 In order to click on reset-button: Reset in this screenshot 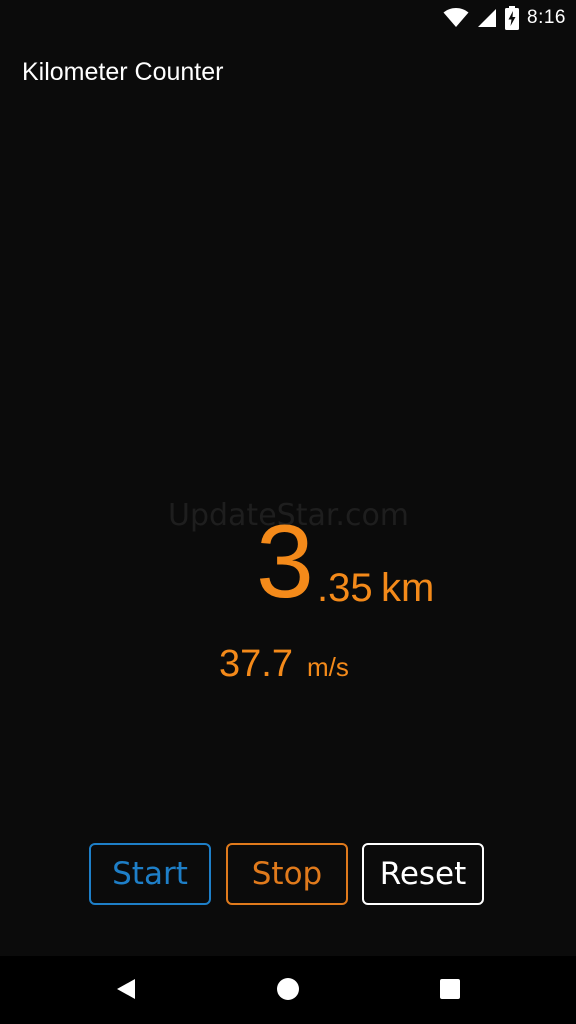, I will do `click(423, 874)`.